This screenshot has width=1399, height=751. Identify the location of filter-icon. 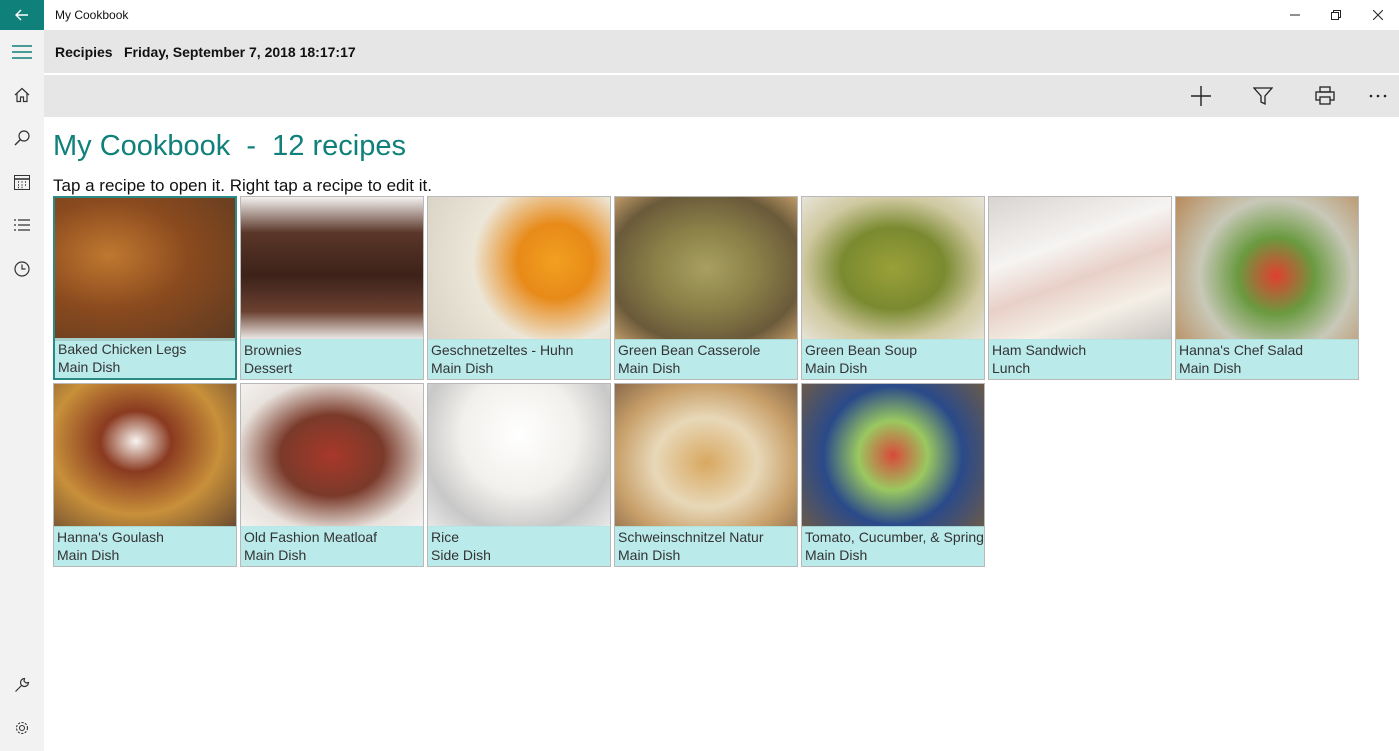
(1263, 96).